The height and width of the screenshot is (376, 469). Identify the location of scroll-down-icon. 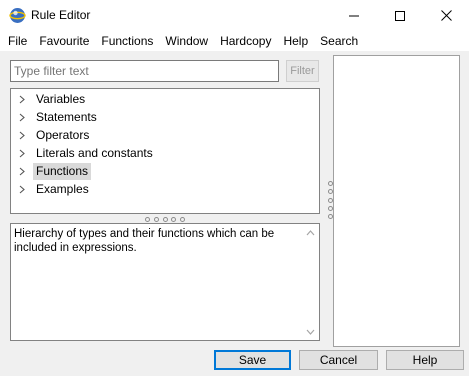
(310, 331).